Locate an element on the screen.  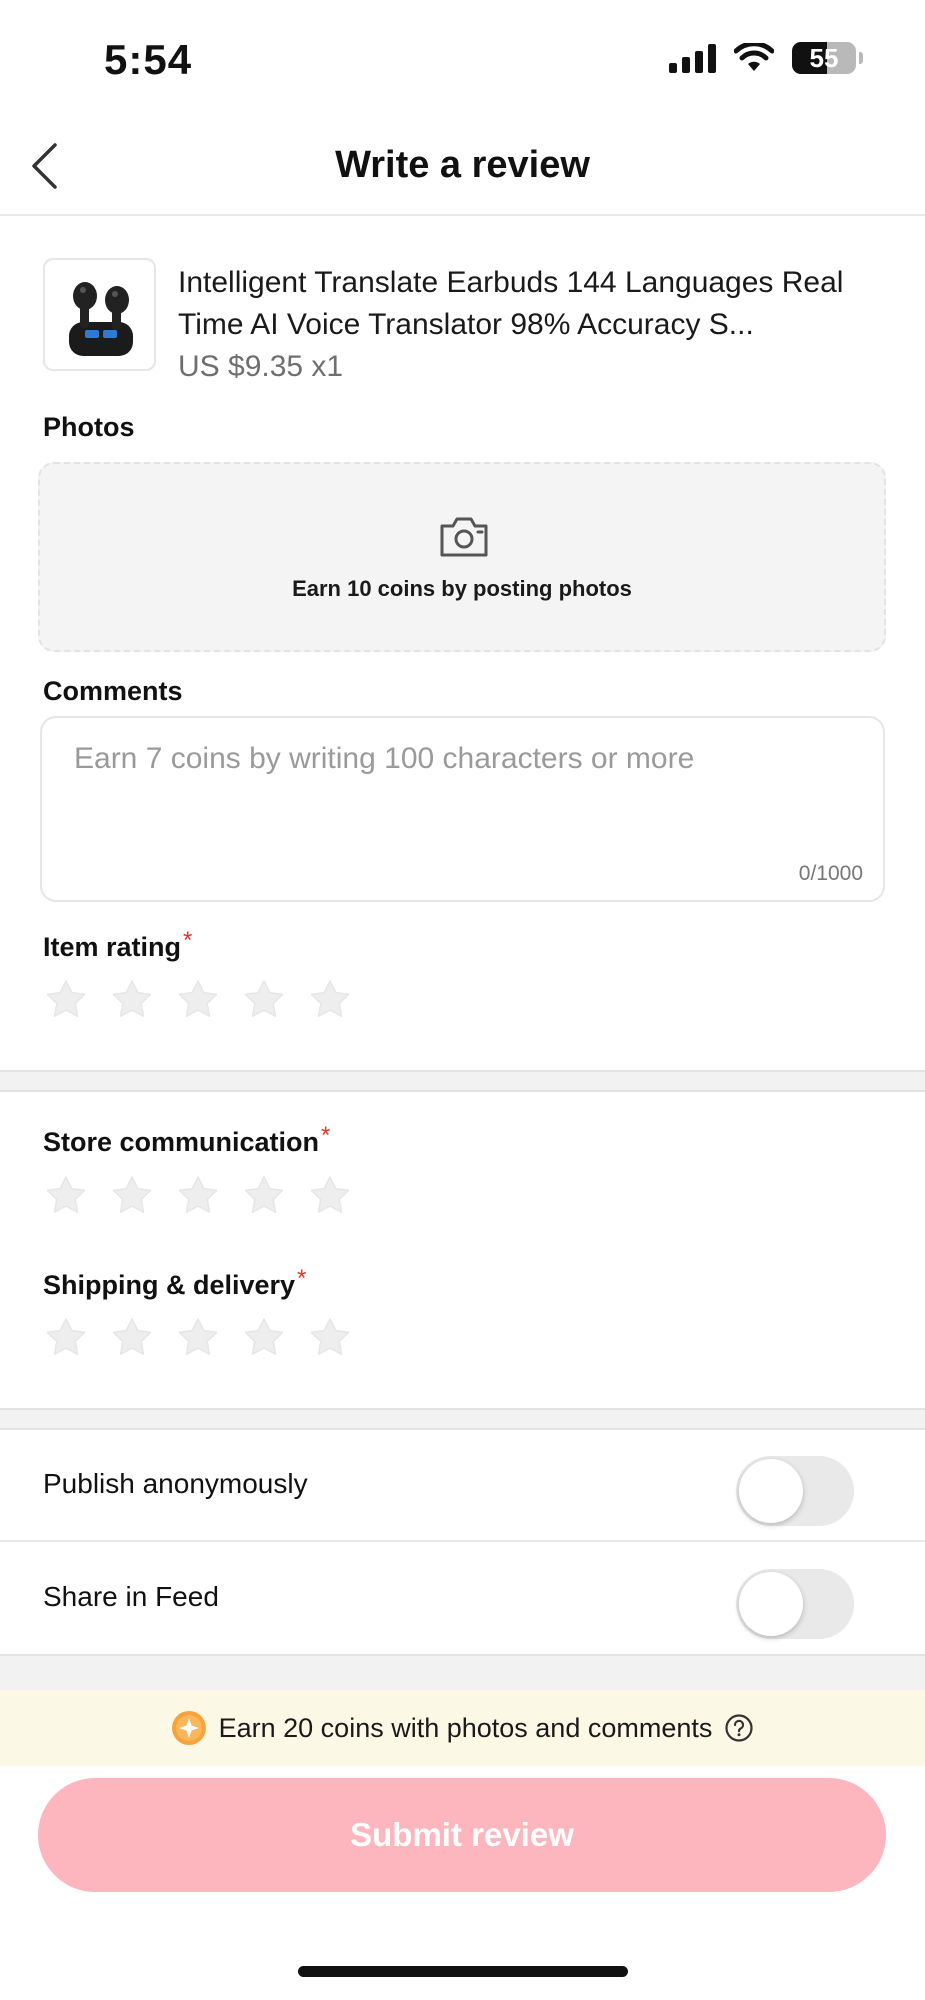
battery-icon: 55 is located at coordinates (827, 58).